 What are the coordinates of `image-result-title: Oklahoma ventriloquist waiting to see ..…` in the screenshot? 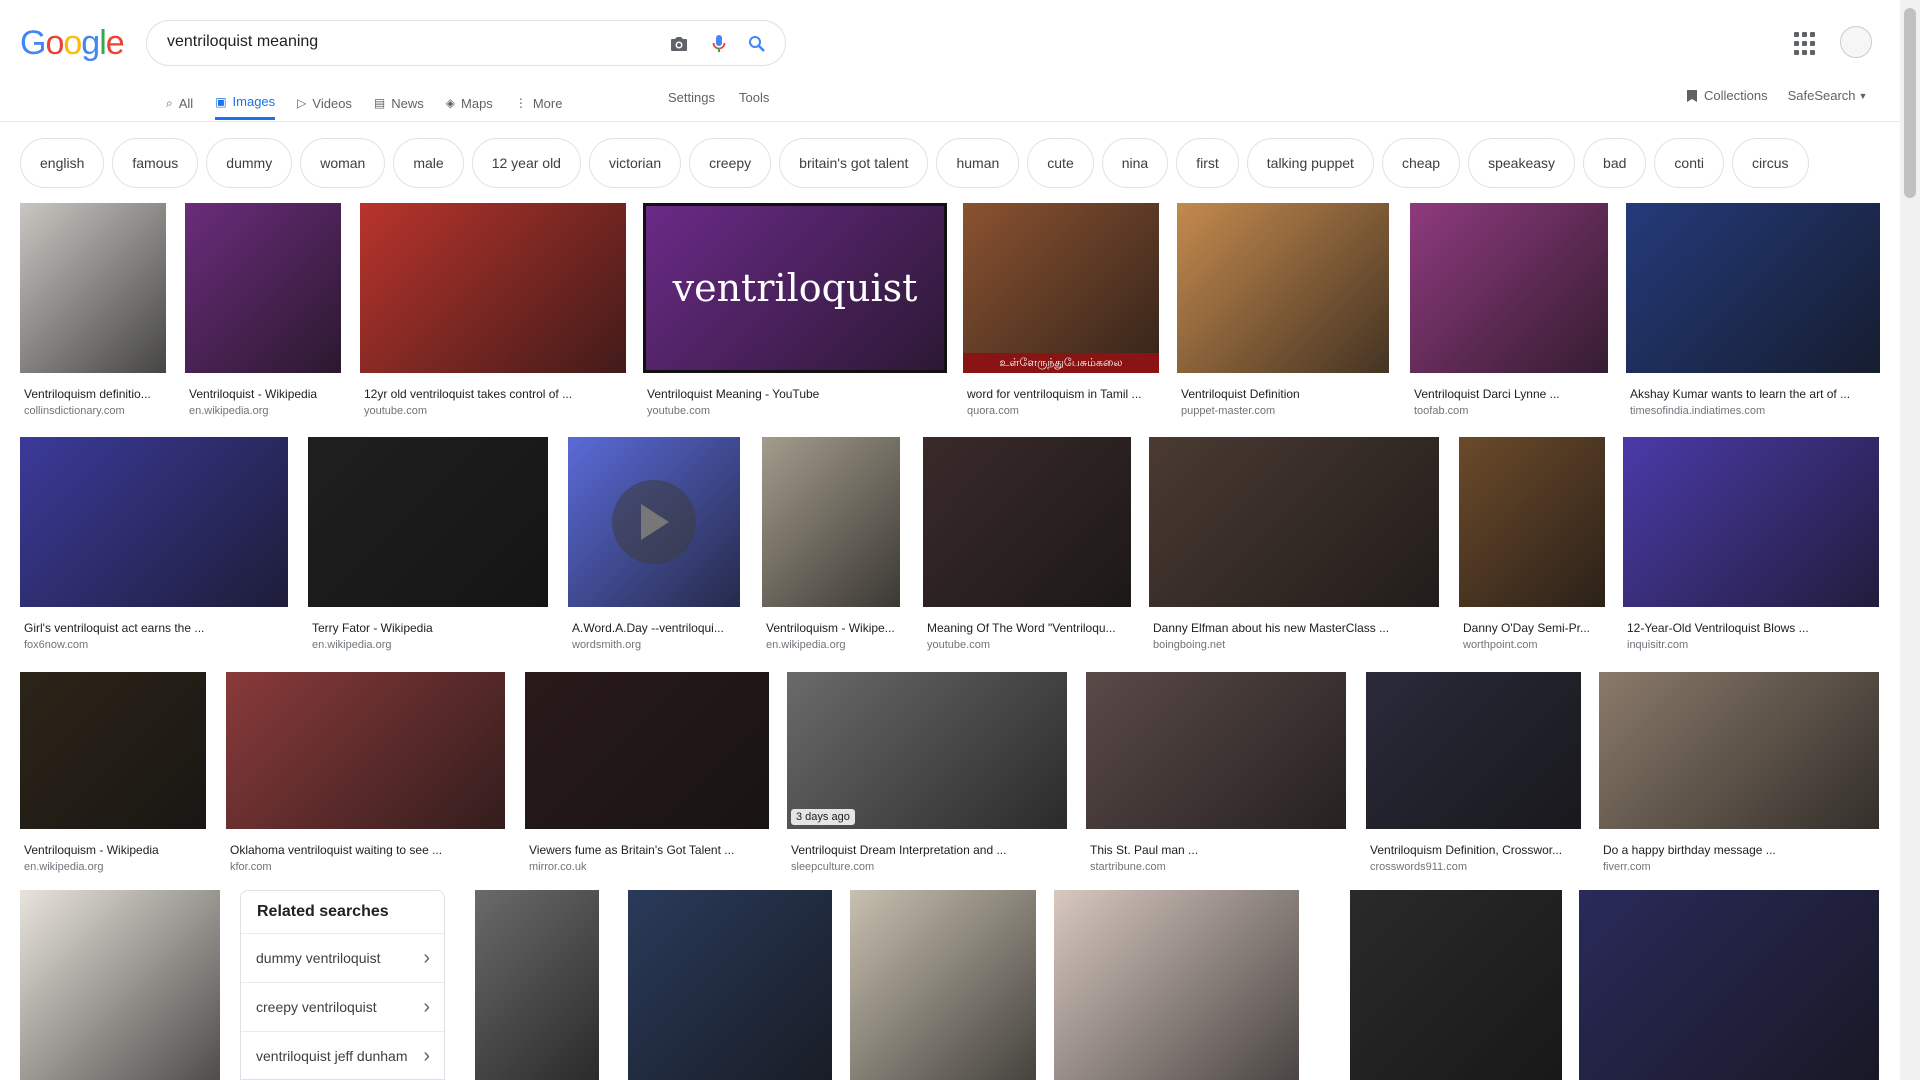 It's located at (336, 850).